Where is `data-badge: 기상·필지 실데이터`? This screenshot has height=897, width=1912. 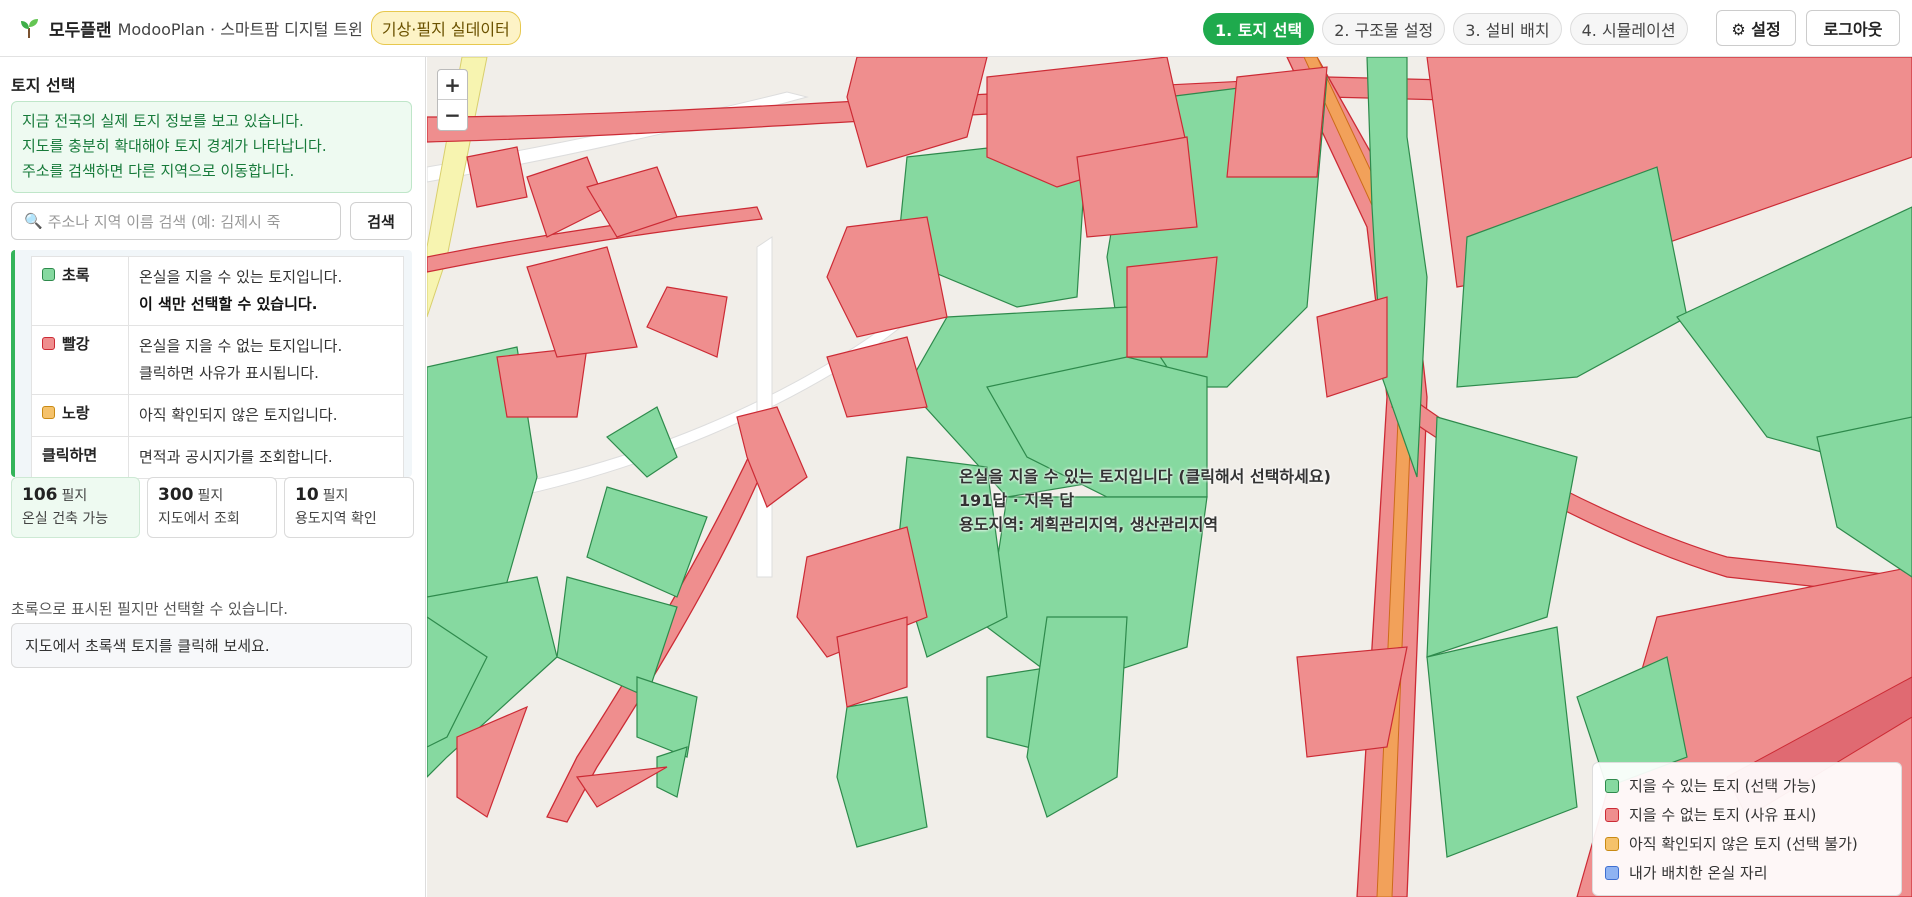 data-badge: 기상·필지 실데이터 is located at coordinates (445, 28).